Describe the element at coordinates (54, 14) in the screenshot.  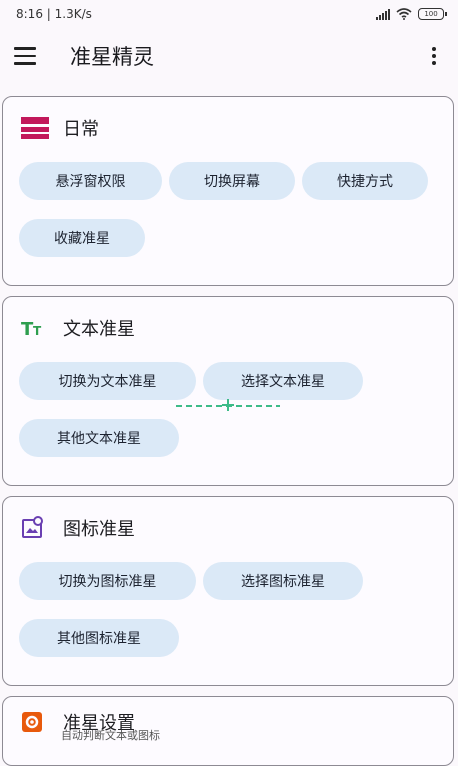
I see `status-time-speed: 8:16 | 1.3K/s` at that location.